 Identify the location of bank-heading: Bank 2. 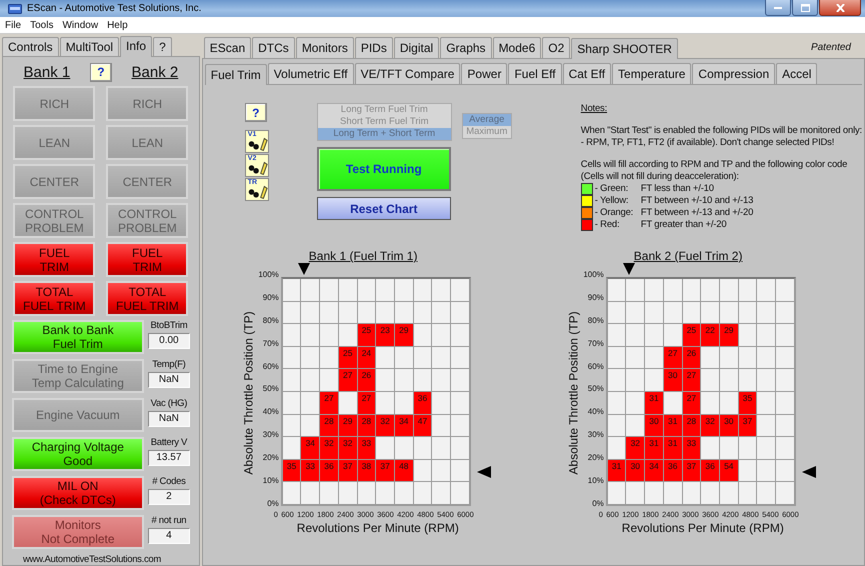
(155, 72).